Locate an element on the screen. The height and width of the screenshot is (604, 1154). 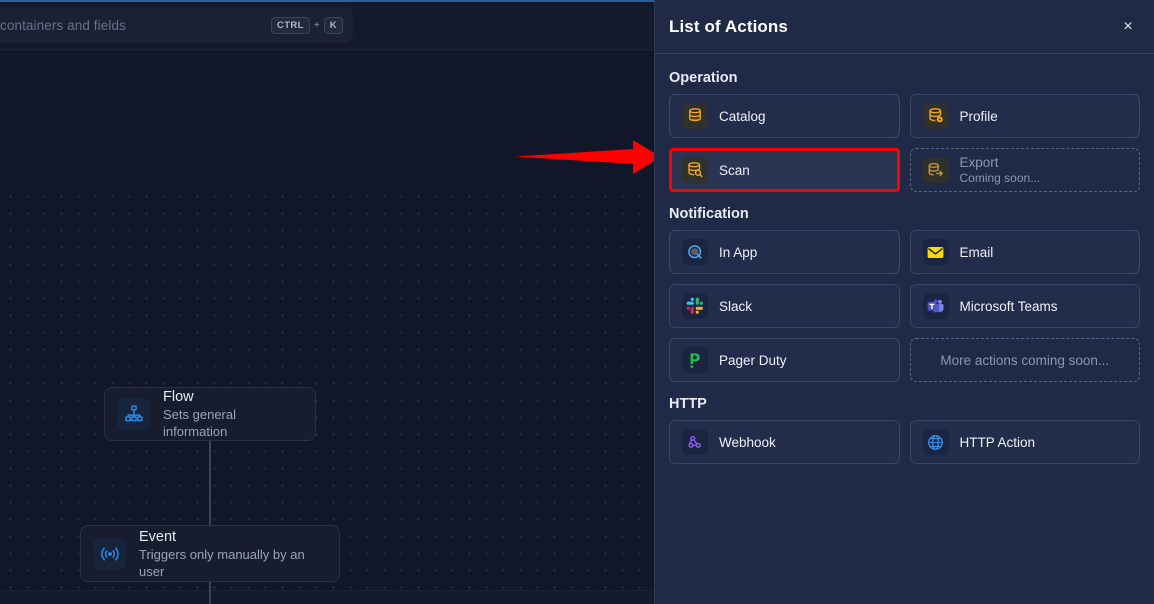
action-card-label: Email is located at coordinates (976, 252).